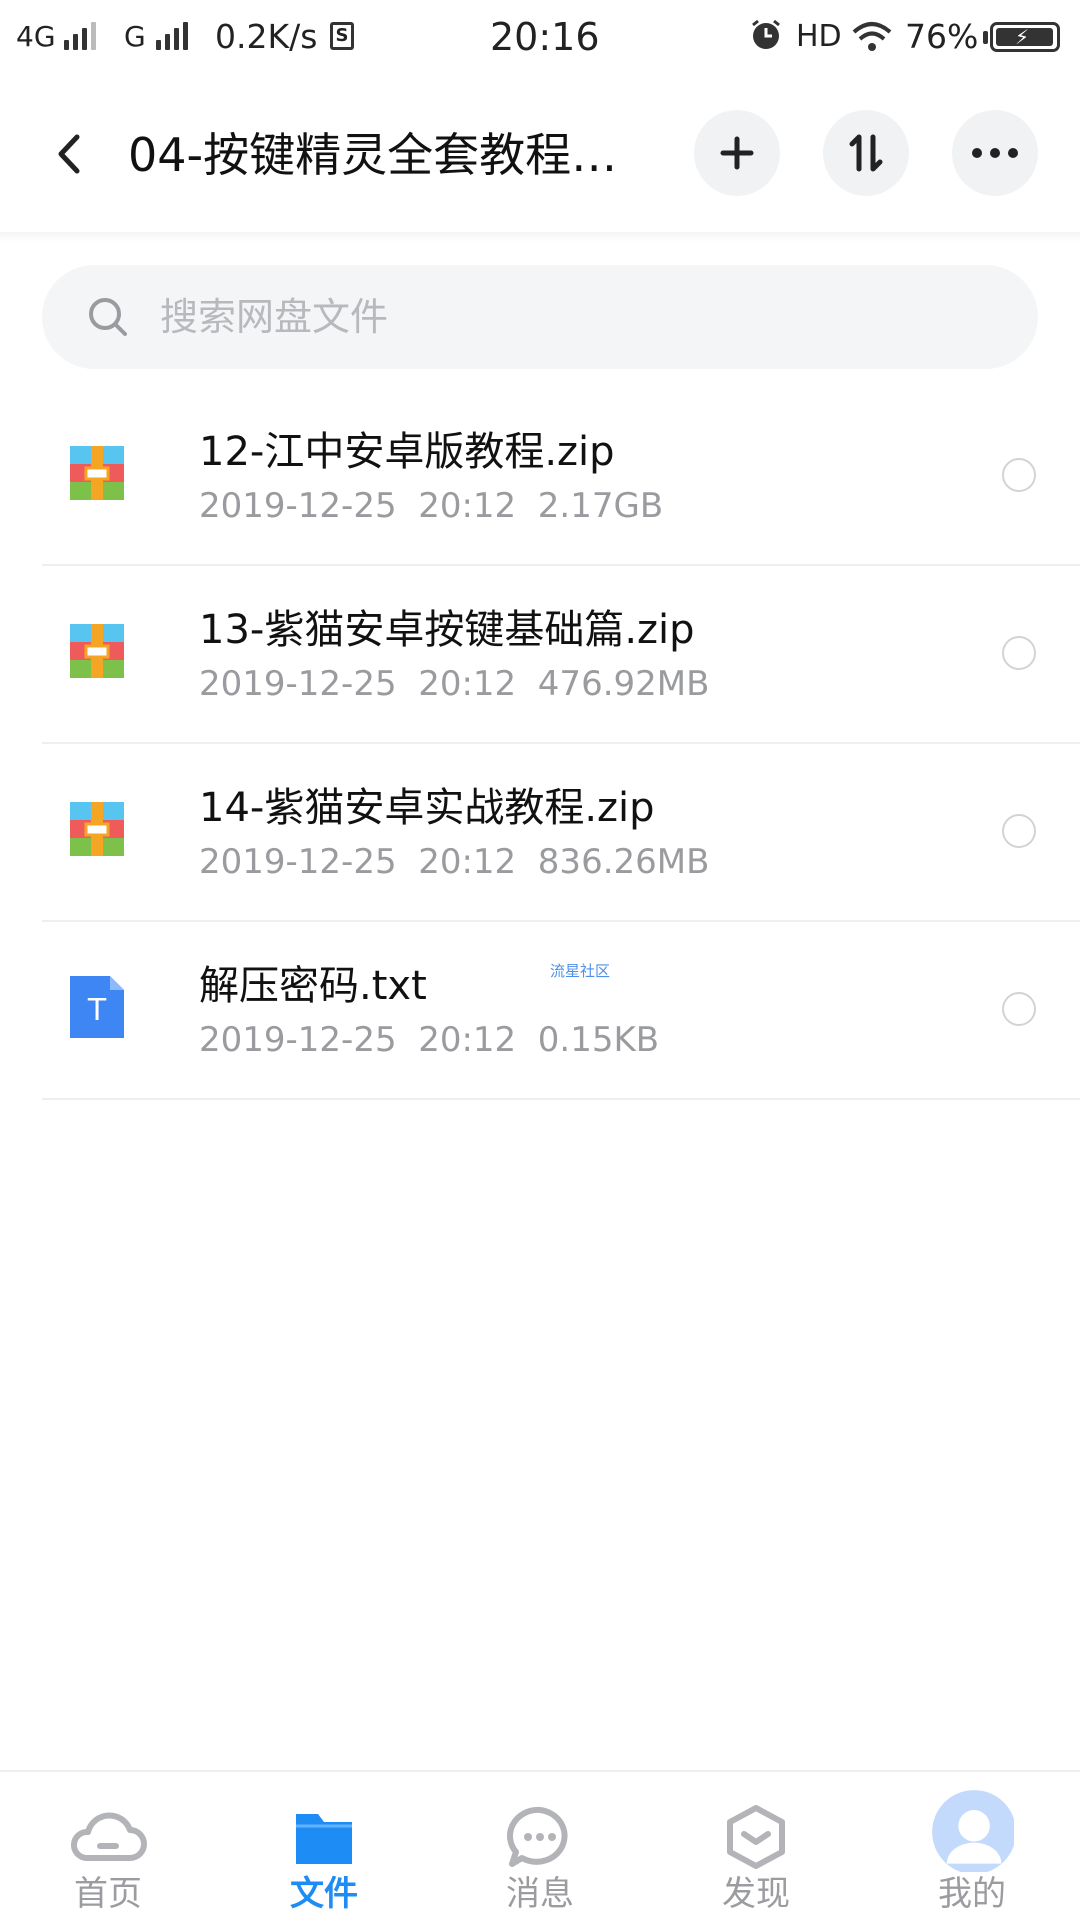  Describe the element at coordinates (324, 1894) in the screenshot. I see `tab-label: 文件` at that location.